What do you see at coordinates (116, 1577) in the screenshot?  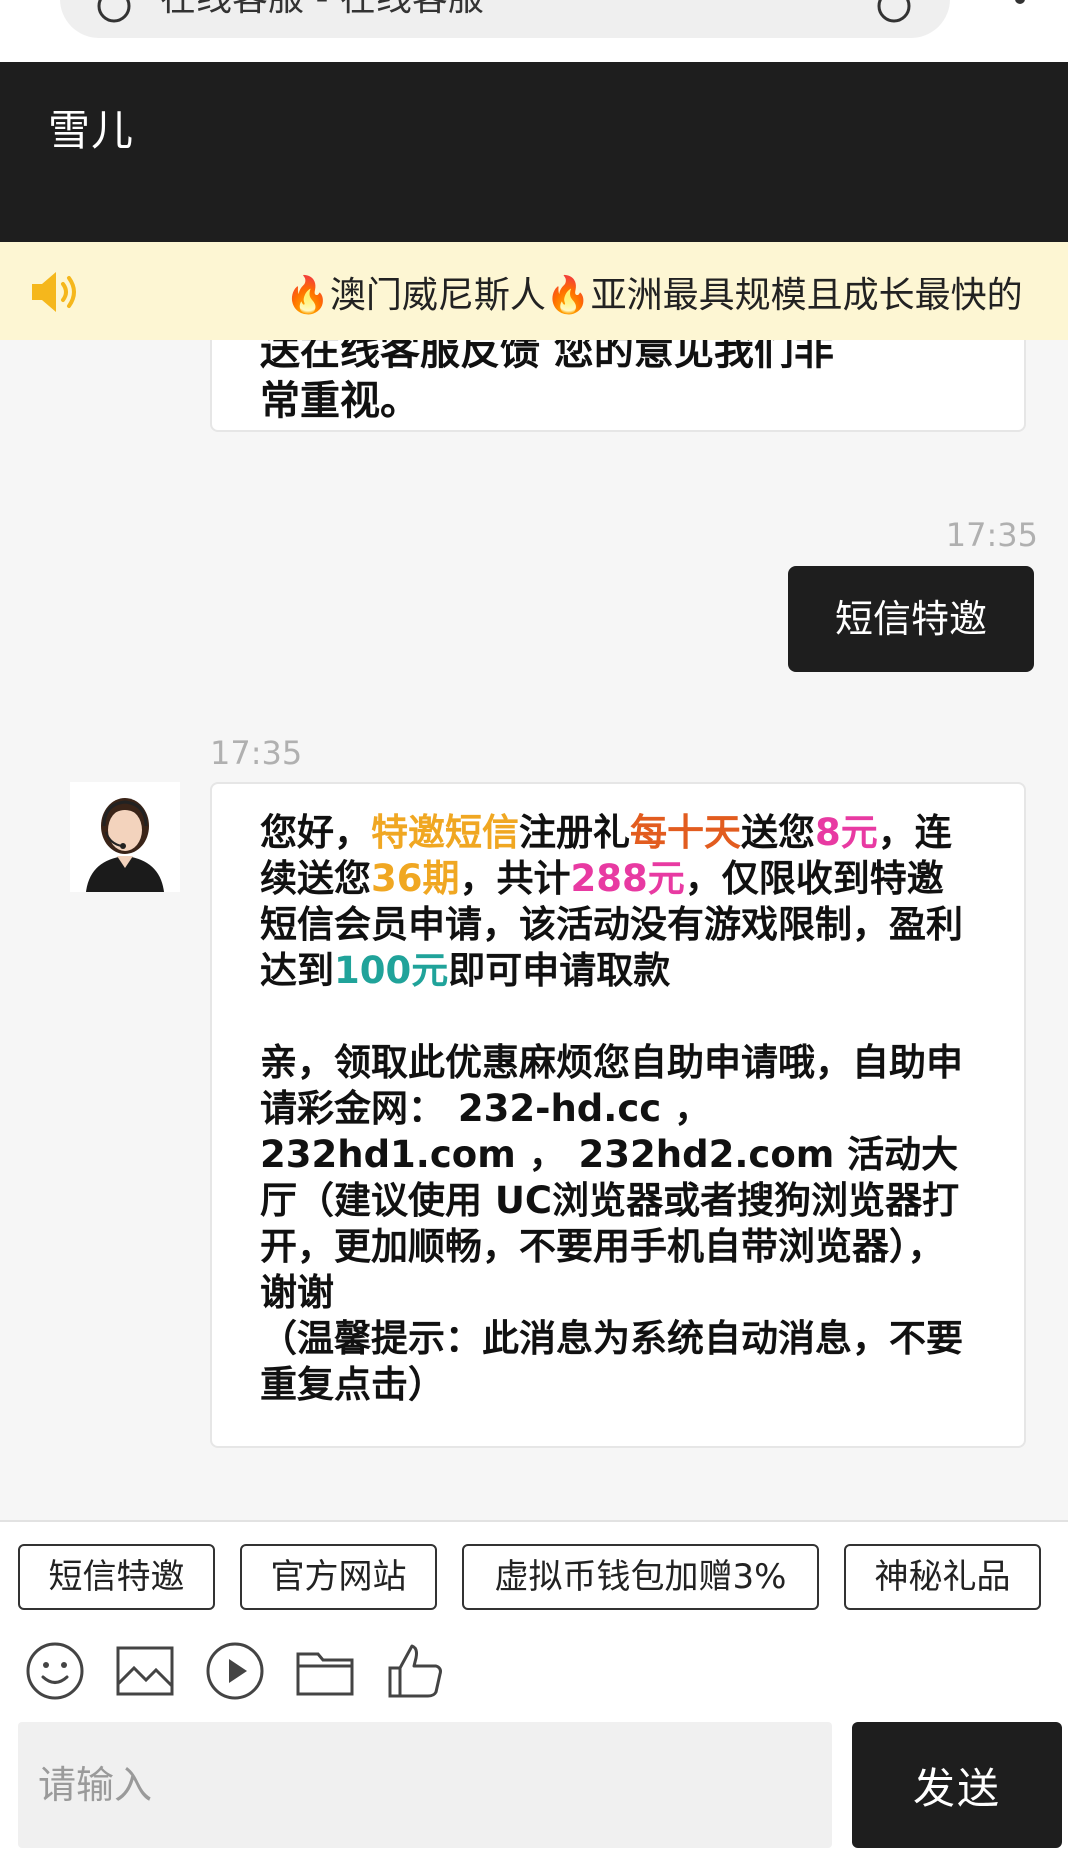 I see `quick-reply-button: 短信特邀` at bounding box center [116, 1577].